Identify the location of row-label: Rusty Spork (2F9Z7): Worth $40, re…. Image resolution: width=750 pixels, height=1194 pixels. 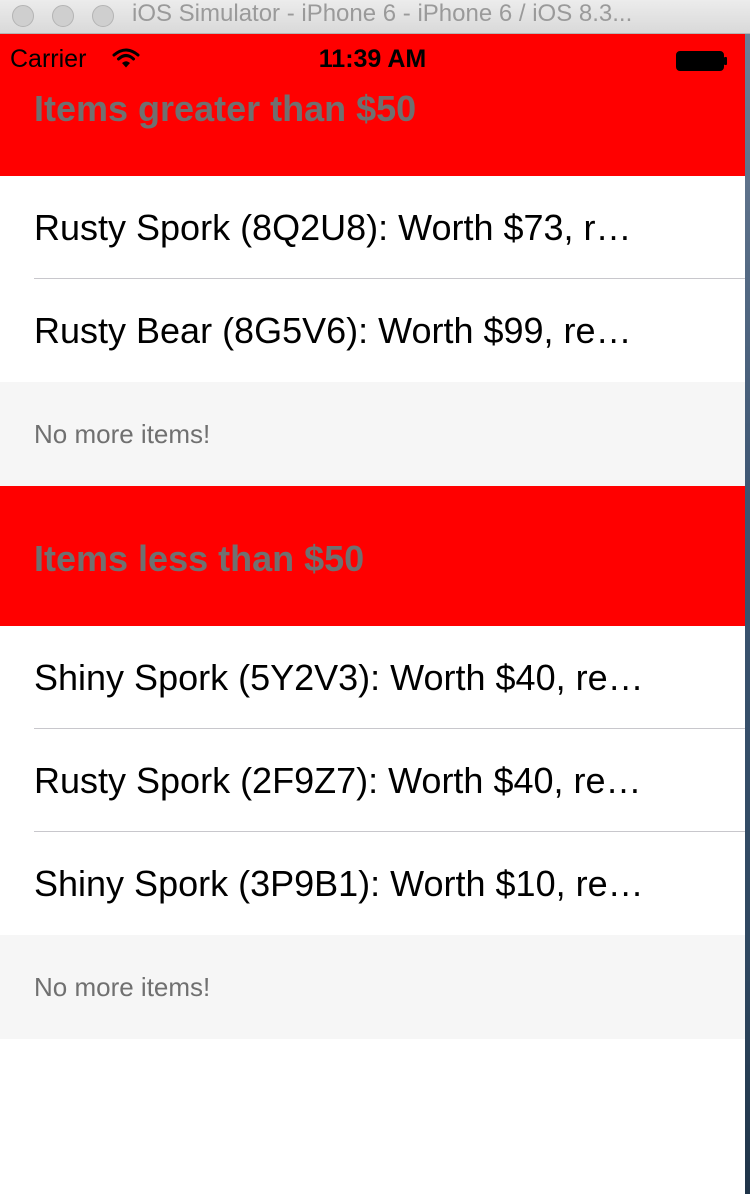
(338, 780).